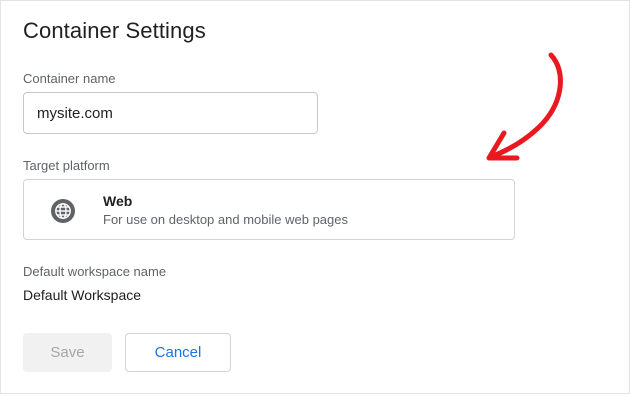  I want to click on workspace-label: Default workspace name, so click(95, 271).